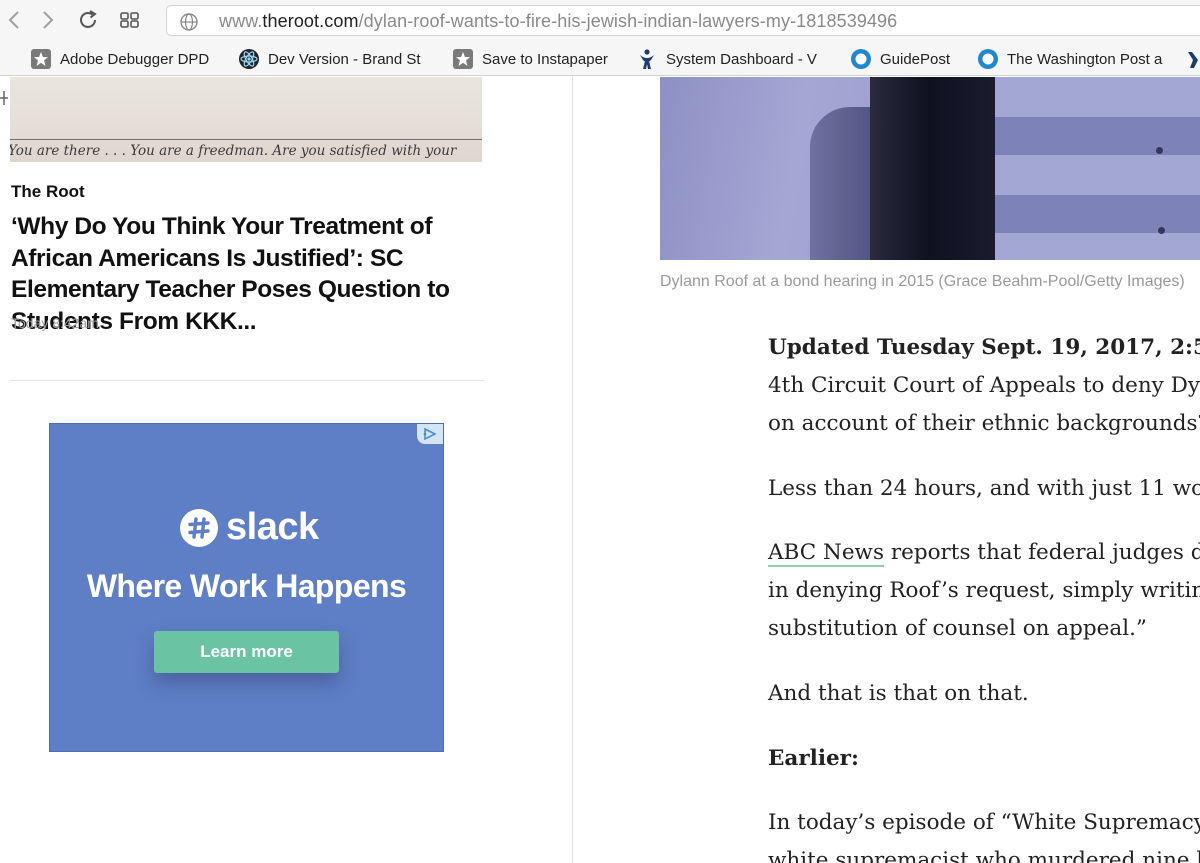  What do you see at coordinates (199, 527) in the screenshot?
I see `slack-hash-icon` at bounding box center [199, 527].